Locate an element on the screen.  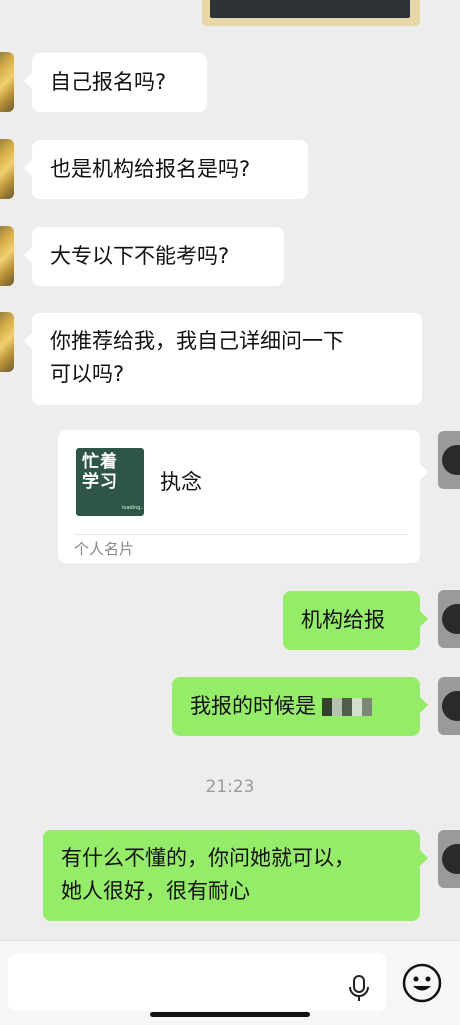
microphone-icon is located at coordinates (359, 988).